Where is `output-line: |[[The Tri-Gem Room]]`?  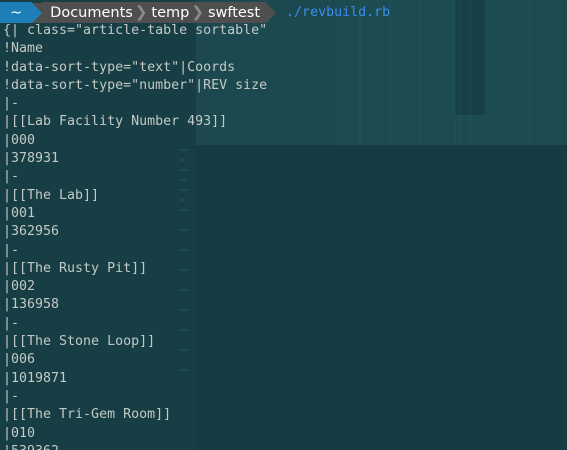 output-line: |[[The Tri-Gem Room]] is located at coordinates (87, 415).